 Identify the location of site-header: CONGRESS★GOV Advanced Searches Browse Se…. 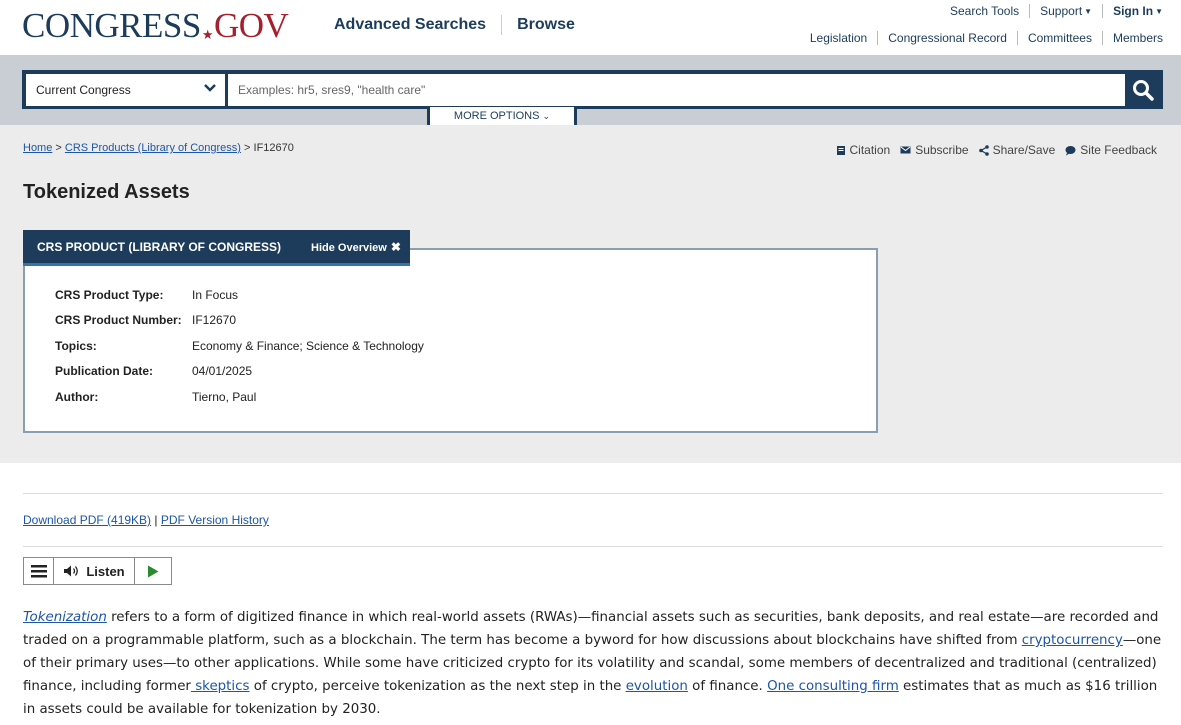
(590, 27).